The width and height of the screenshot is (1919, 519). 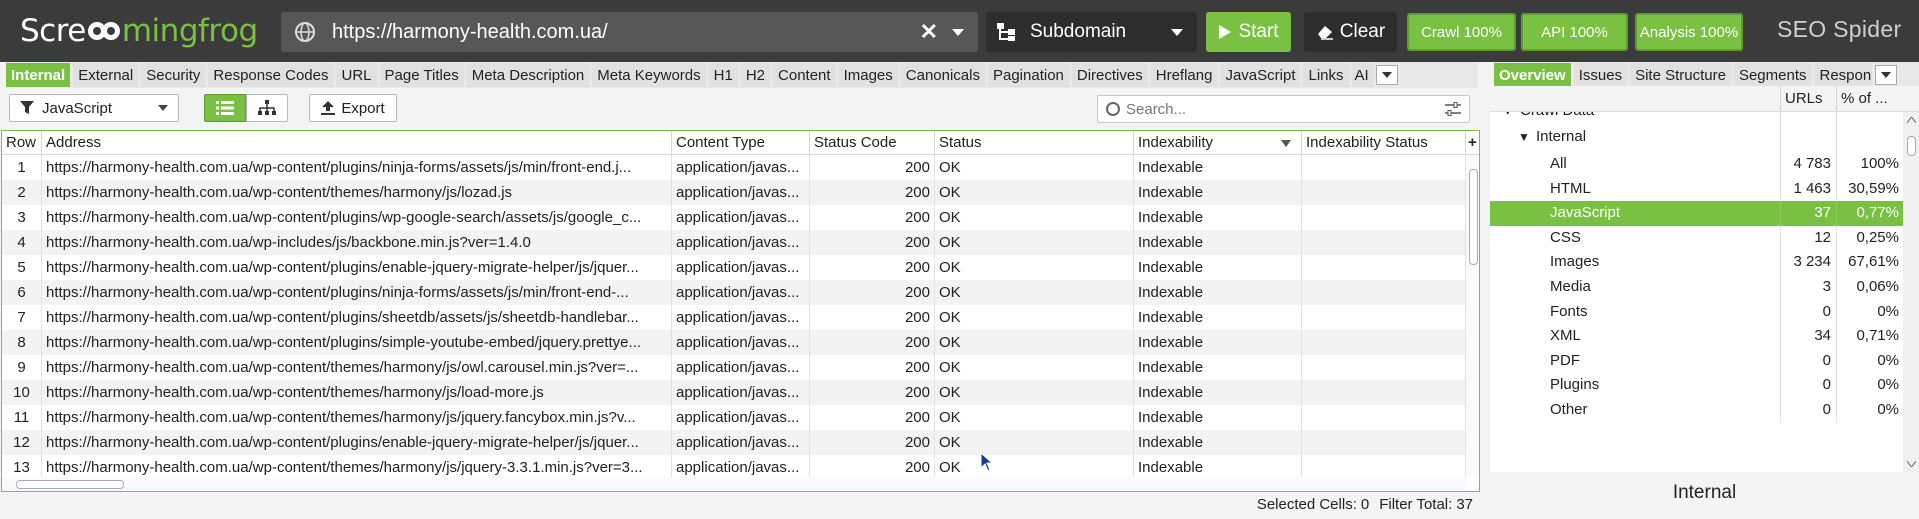 What do you see at coordinates (1453, 109) in the screenshot?
I see `search-options-icon` at bounding box center [1453, 109].